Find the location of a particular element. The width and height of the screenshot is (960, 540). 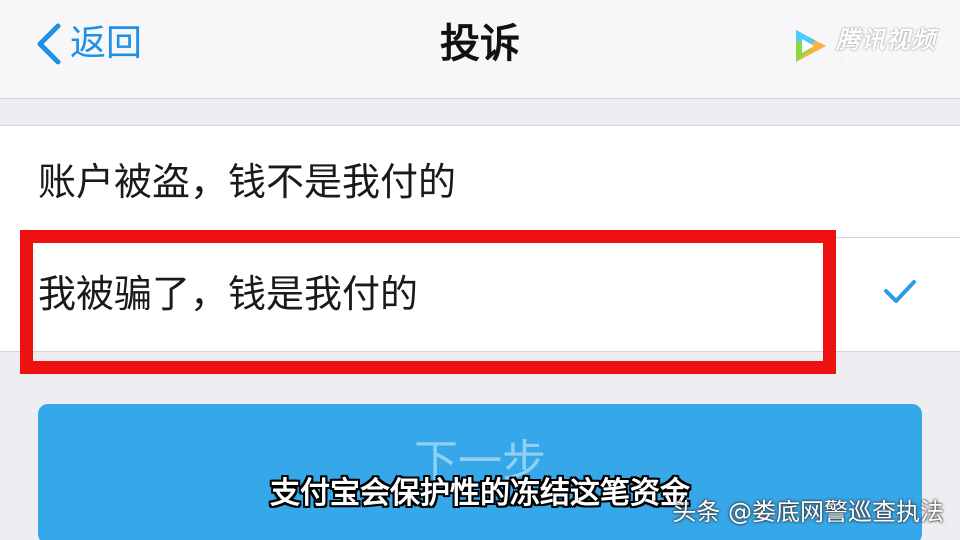

play-logo-icon is located at coordinates (811, 46).